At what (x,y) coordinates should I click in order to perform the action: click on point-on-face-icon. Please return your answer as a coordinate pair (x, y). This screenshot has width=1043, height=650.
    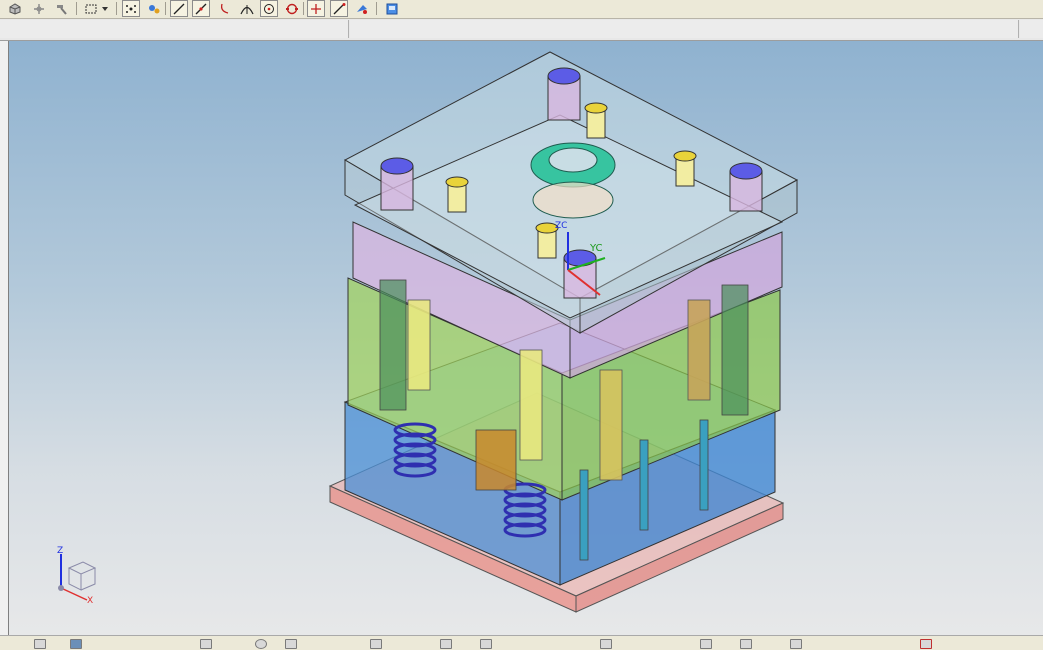
    Looking at the image, I should click on (362, 8).